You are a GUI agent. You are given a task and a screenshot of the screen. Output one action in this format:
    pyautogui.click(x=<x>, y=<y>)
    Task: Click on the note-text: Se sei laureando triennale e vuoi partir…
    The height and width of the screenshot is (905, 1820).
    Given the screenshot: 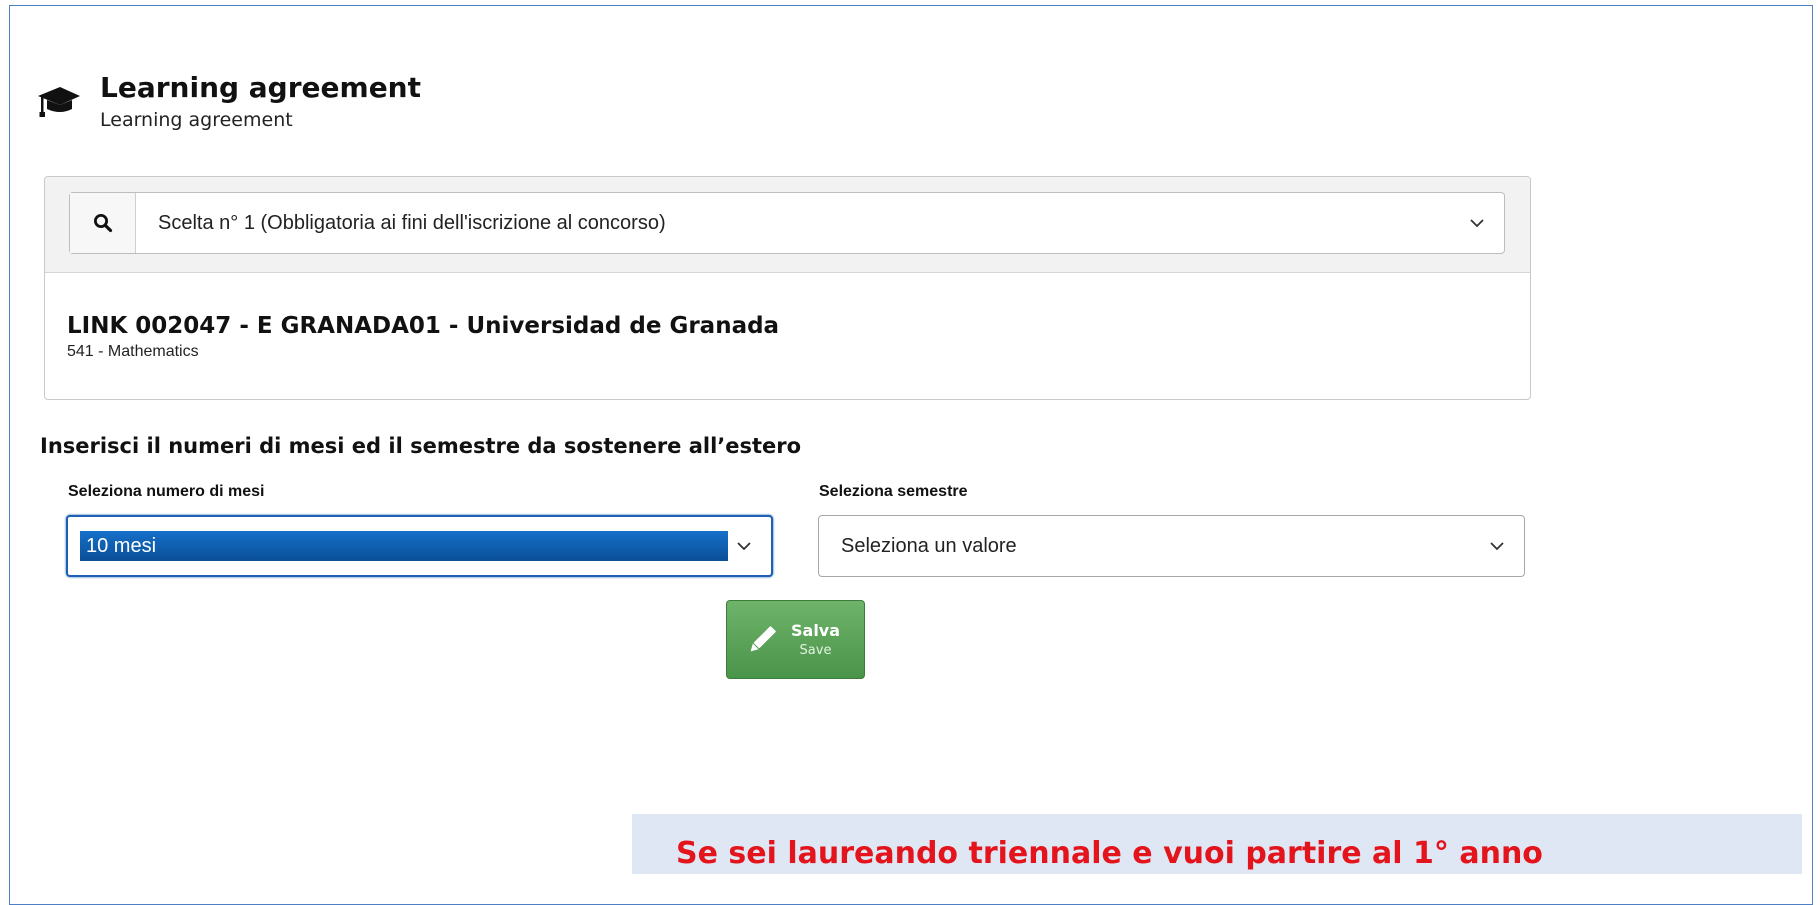 What is the action you would take?
    pyautogui.click(x=1109, y=853)
    